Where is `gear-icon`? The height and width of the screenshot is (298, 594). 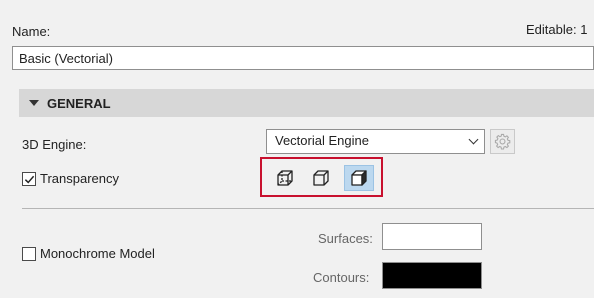 gear-icon is located at coordinates (502, 141).